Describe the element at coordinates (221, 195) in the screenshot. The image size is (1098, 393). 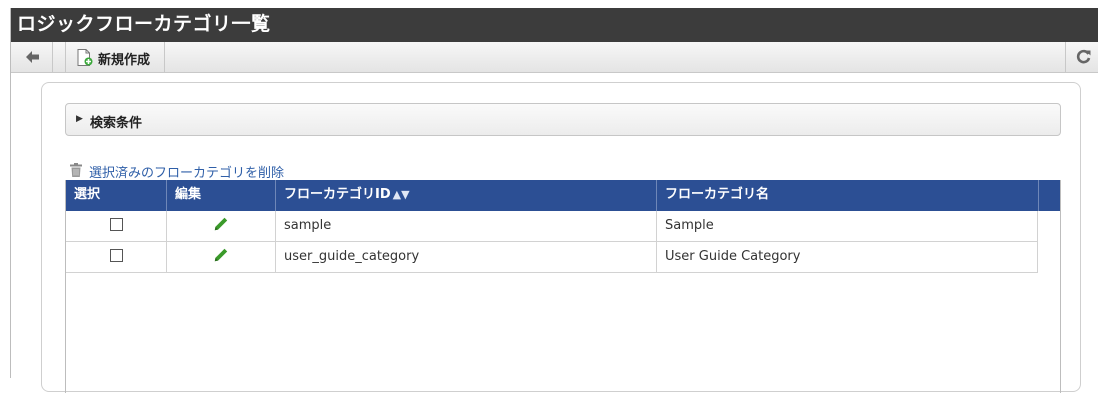
I see `header-edit: 編集` at that location.